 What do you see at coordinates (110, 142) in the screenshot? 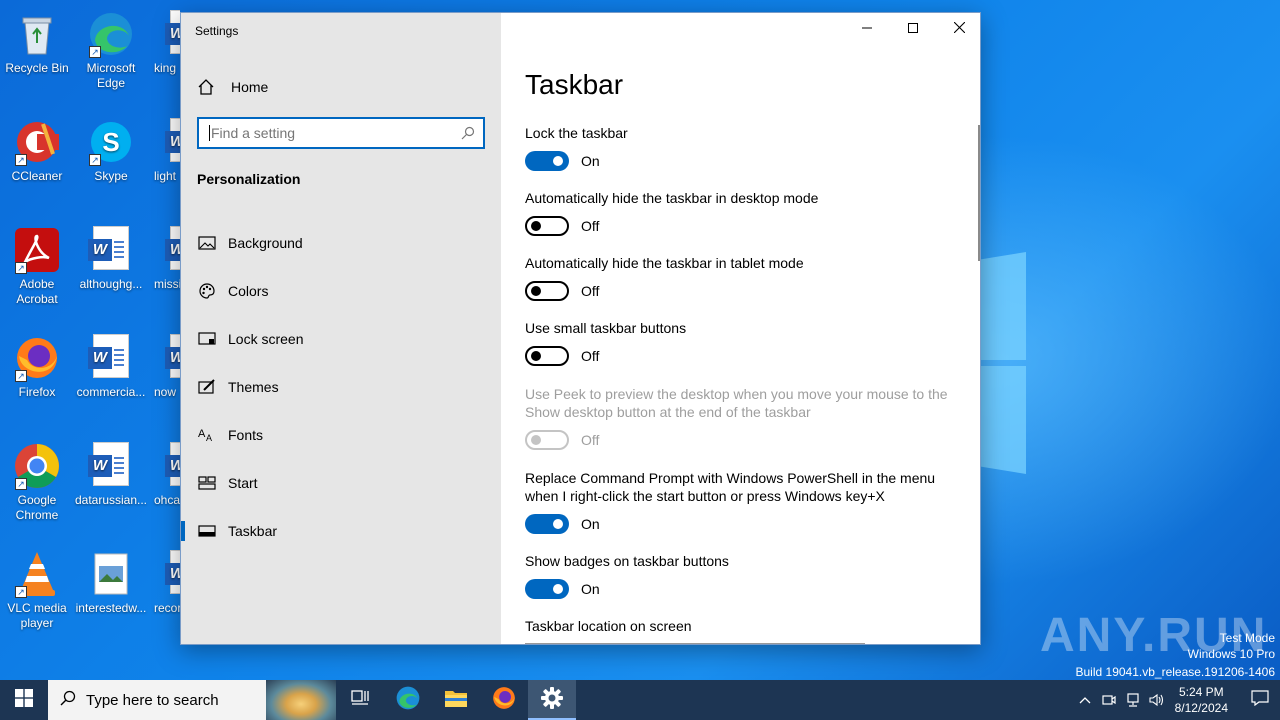
I see `svg-text: S` at bounding box center [110, 142].